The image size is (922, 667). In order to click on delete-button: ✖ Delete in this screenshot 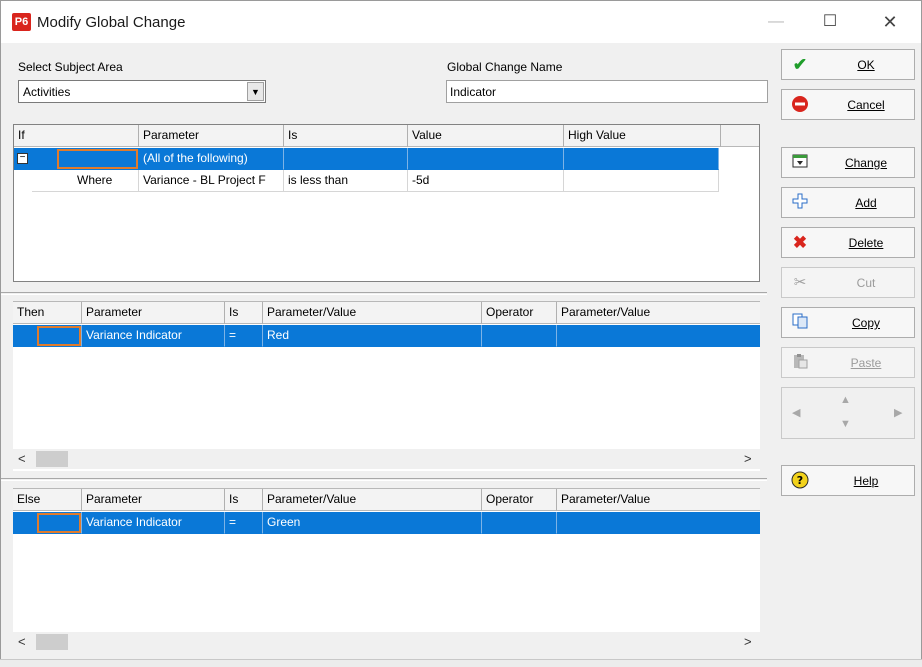, I will do `click(848, 242)`.